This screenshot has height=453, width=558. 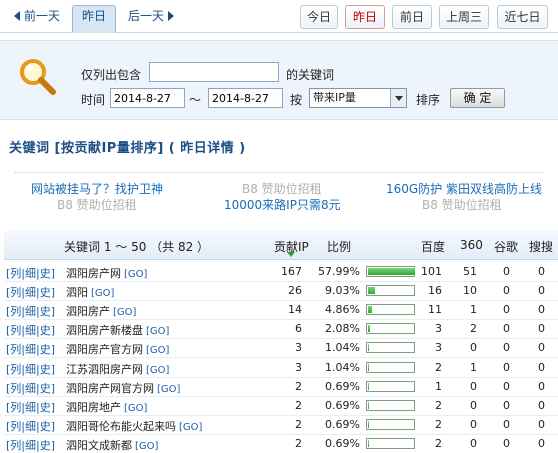 What do you see at coordinates (398, 98) in the screenshot?
I see `chevron-down-icon` at bounding box center [398, 98].